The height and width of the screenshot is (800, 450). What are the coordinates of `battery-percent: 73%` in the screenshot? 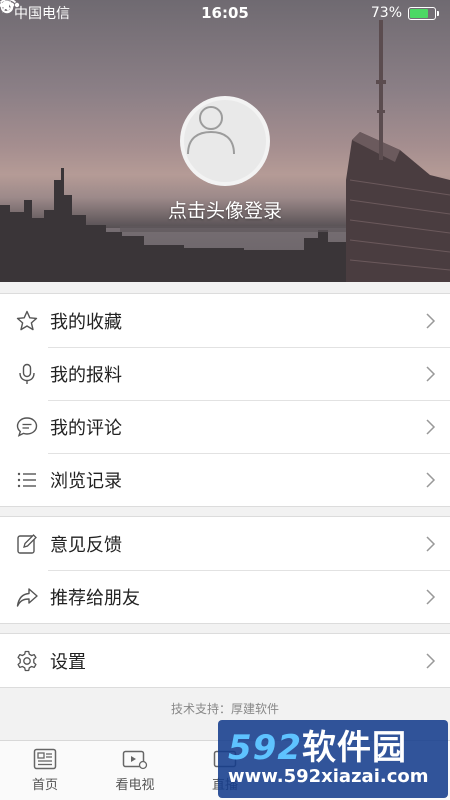 It's located at (386, 13).